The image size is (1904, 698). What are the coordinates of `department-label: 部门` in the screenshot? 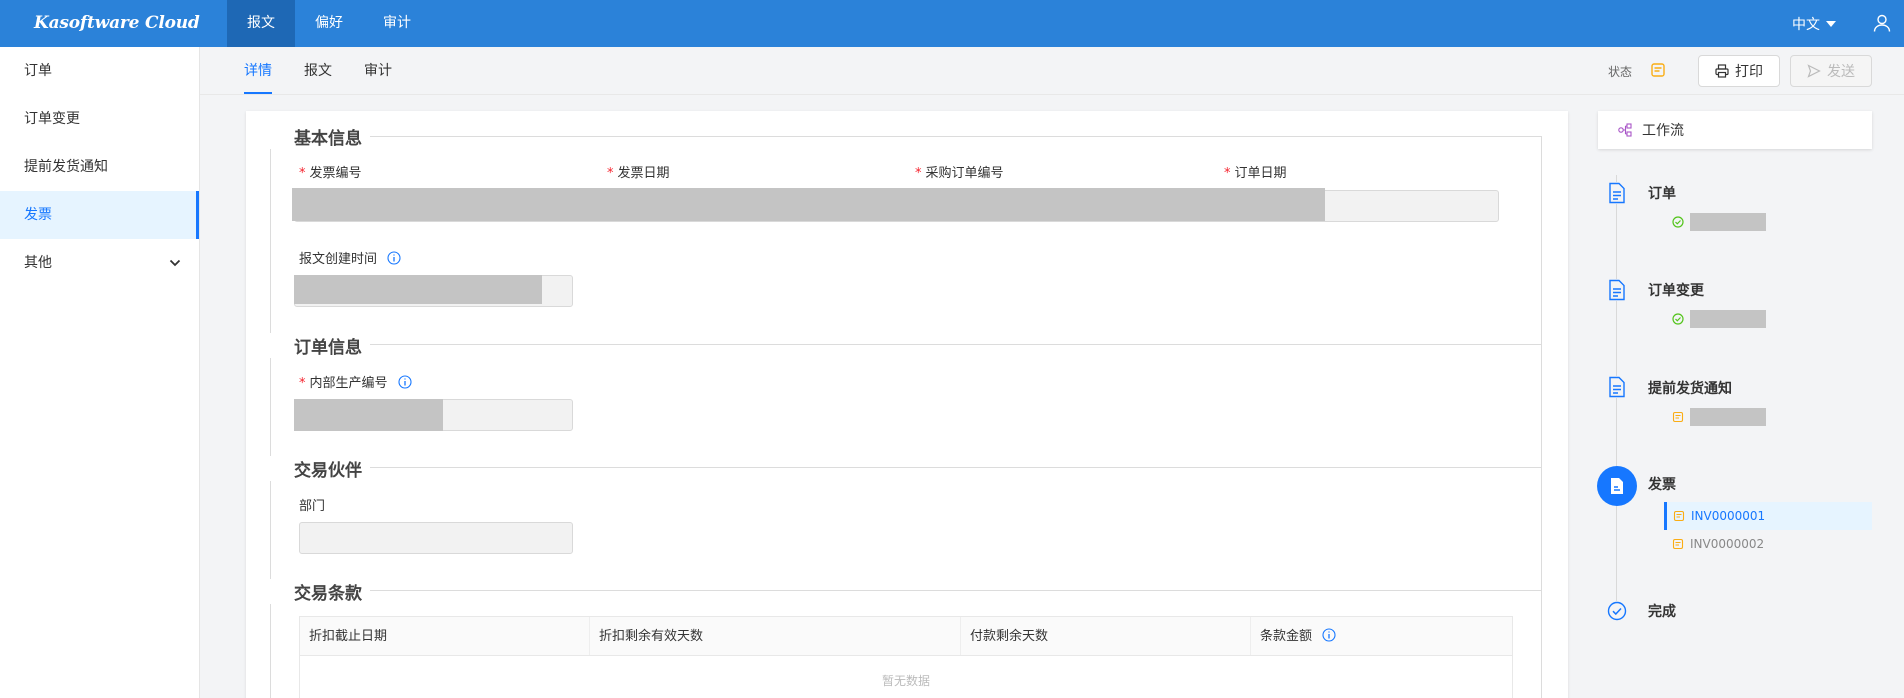 It's located at (312, 506).